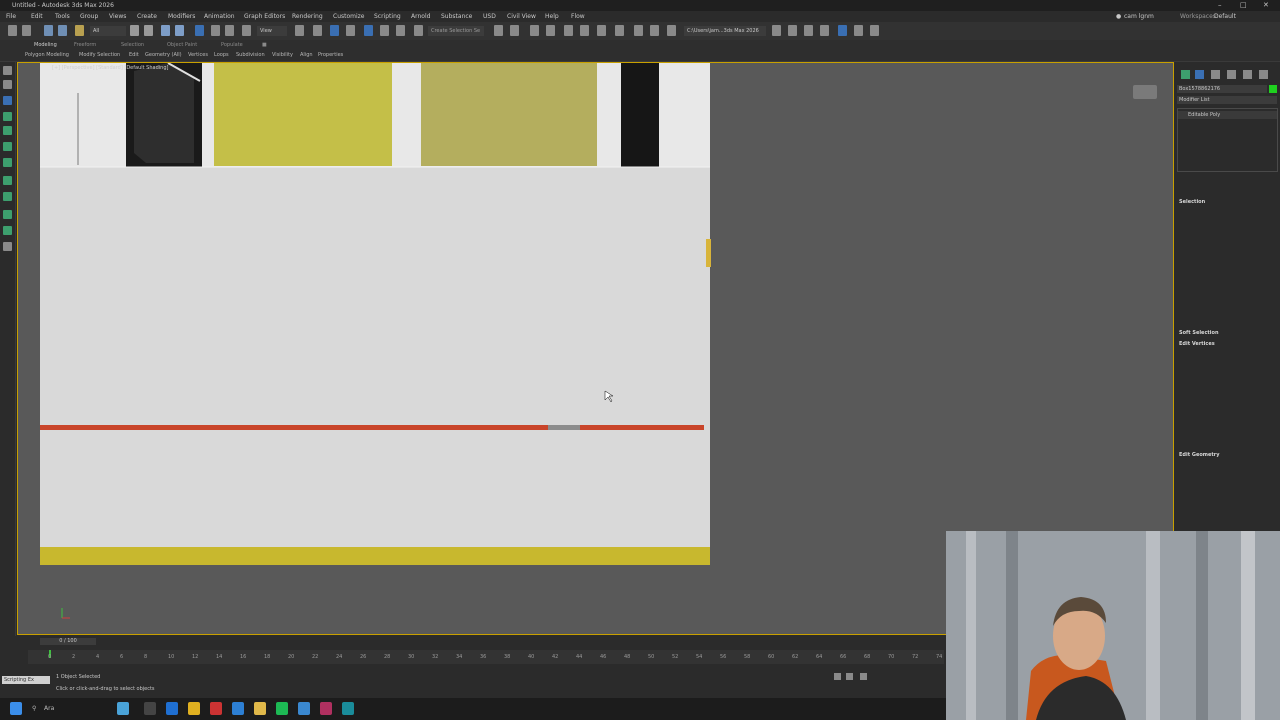 The width and height of the screenshot is (1280, 720). I want to click on modifier-list-dropdown: Modifier List, so click(1227, 100).